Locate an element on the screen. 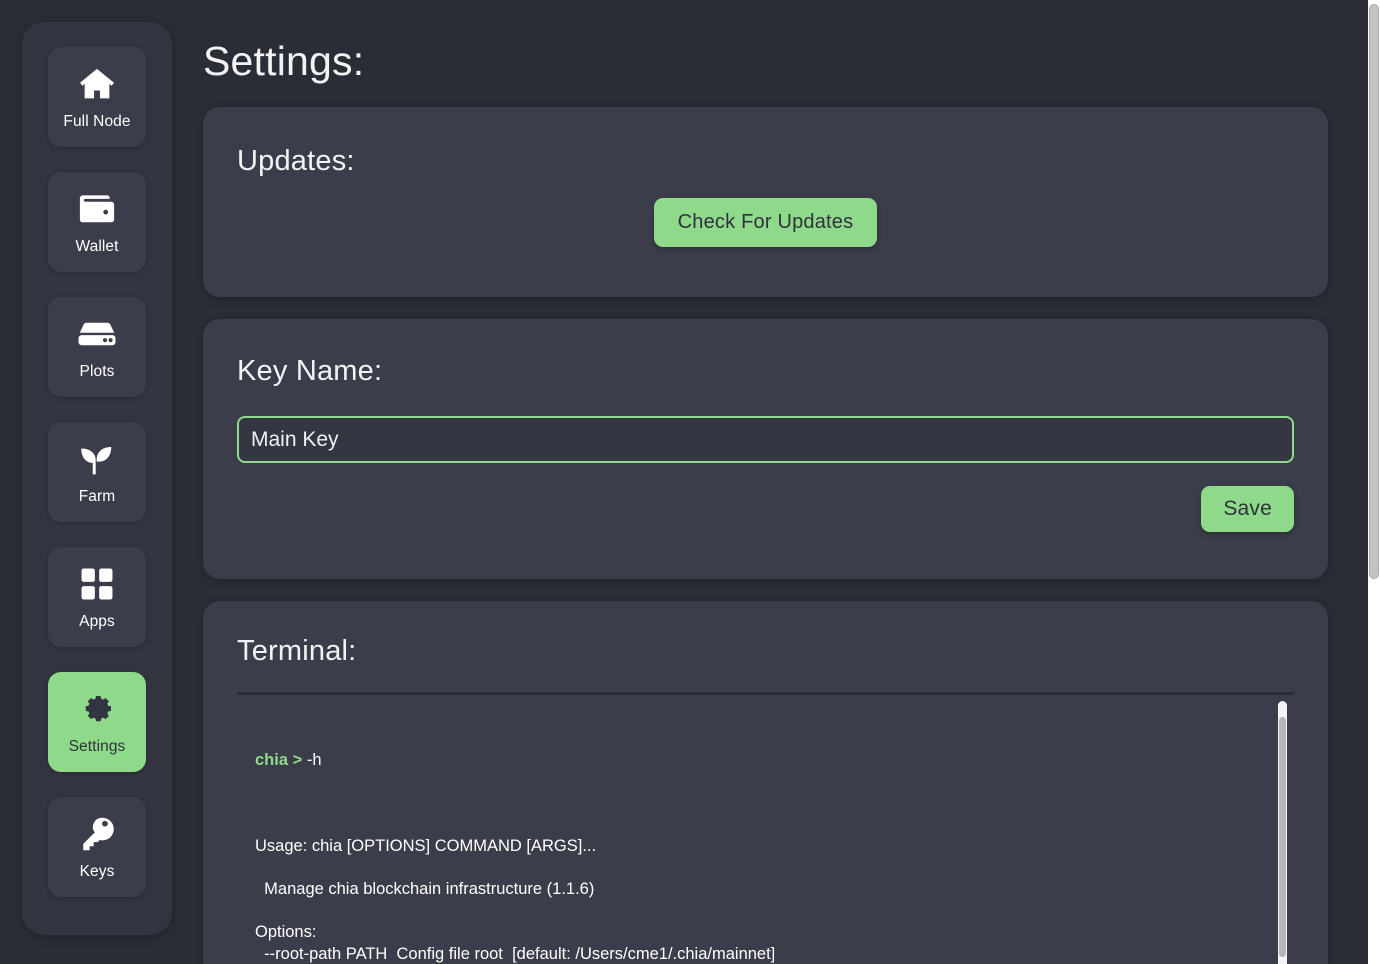 The height and width of the screenshot is (964, 1380). updates-title: Updates: is located at coordinates (296, 161).